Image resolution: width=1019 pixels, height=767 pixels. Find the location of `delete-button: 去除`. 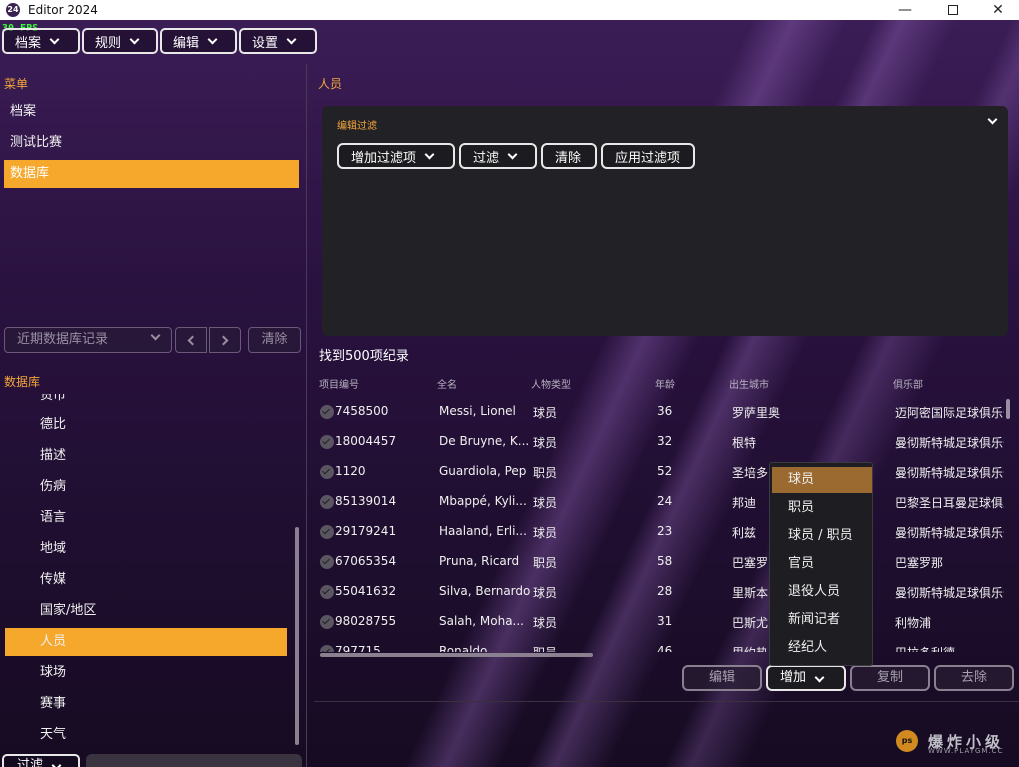

delete-button: 去除 is located at coordinates (974, 678).